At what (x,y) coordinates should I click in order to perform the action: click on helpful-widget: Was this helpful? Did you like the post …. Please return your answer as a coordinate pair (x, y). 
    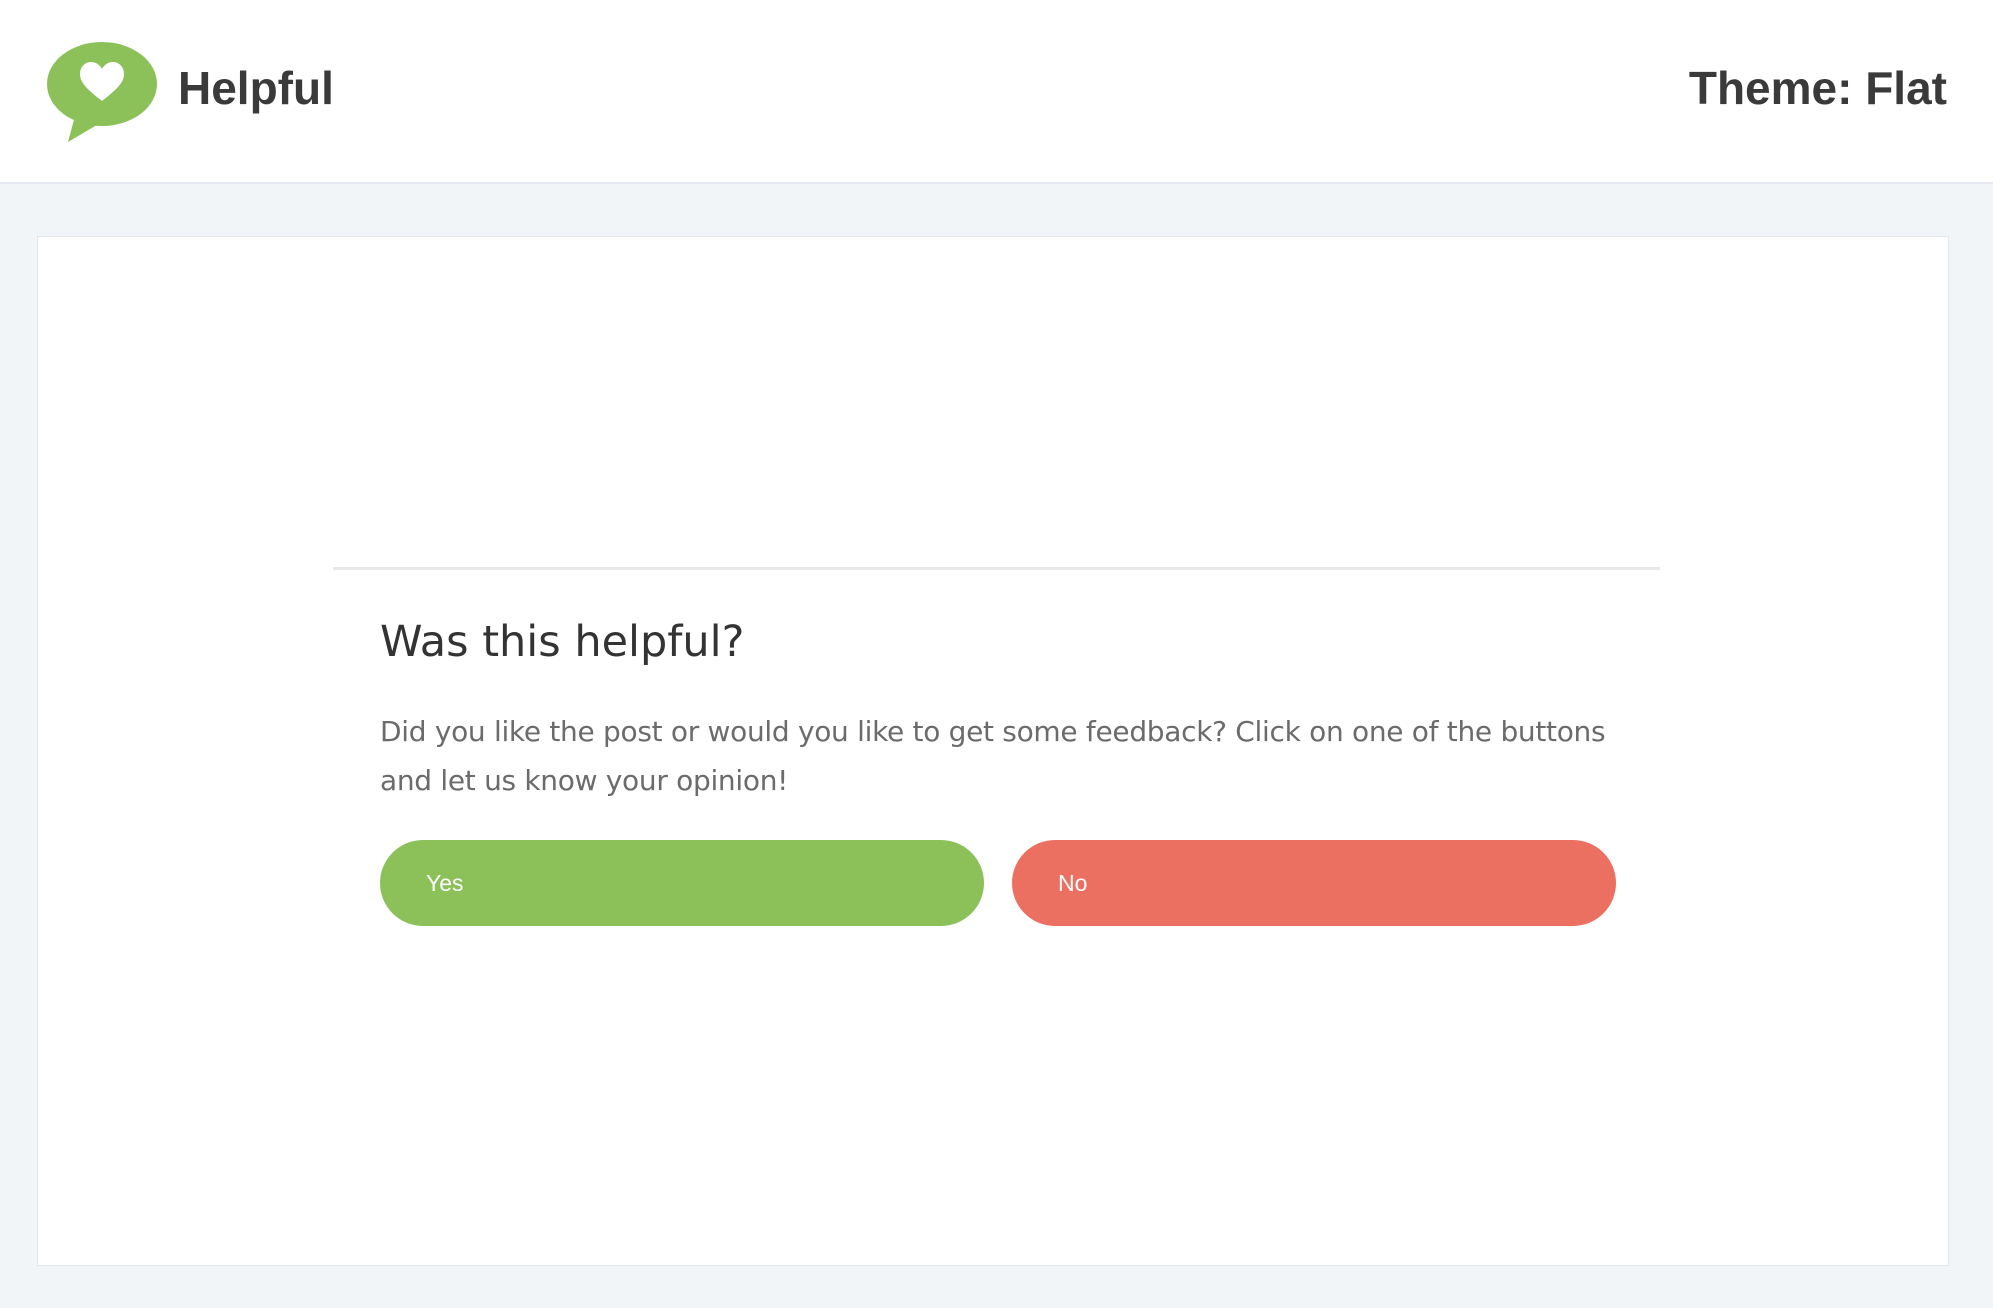
    Looking at the image, I should click on (998, 709).